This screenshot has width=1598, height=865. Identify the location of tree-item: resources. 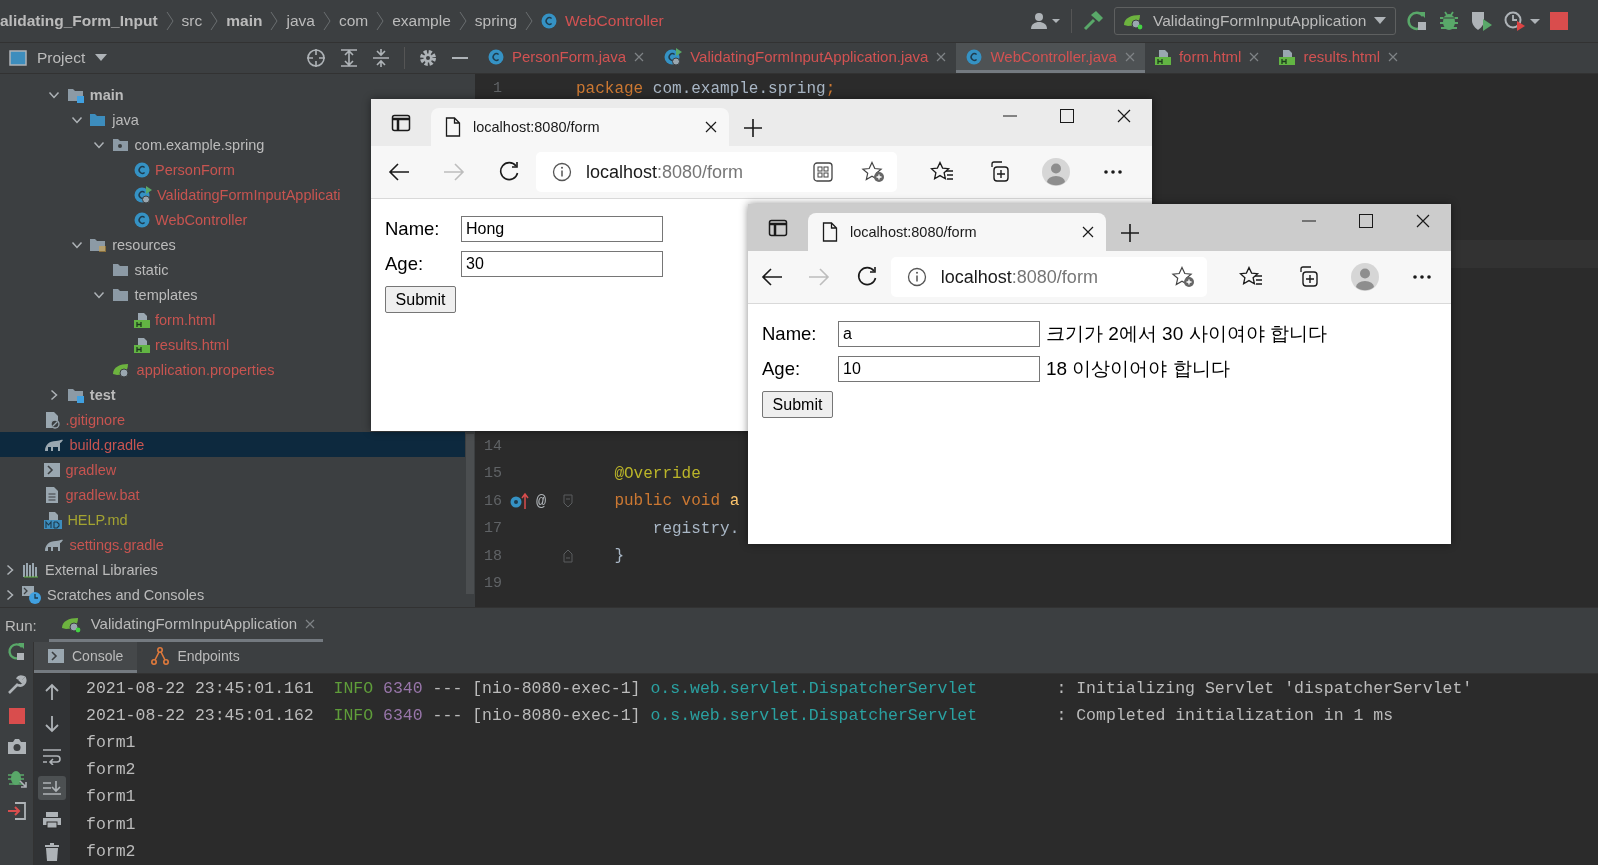
(90, 244).